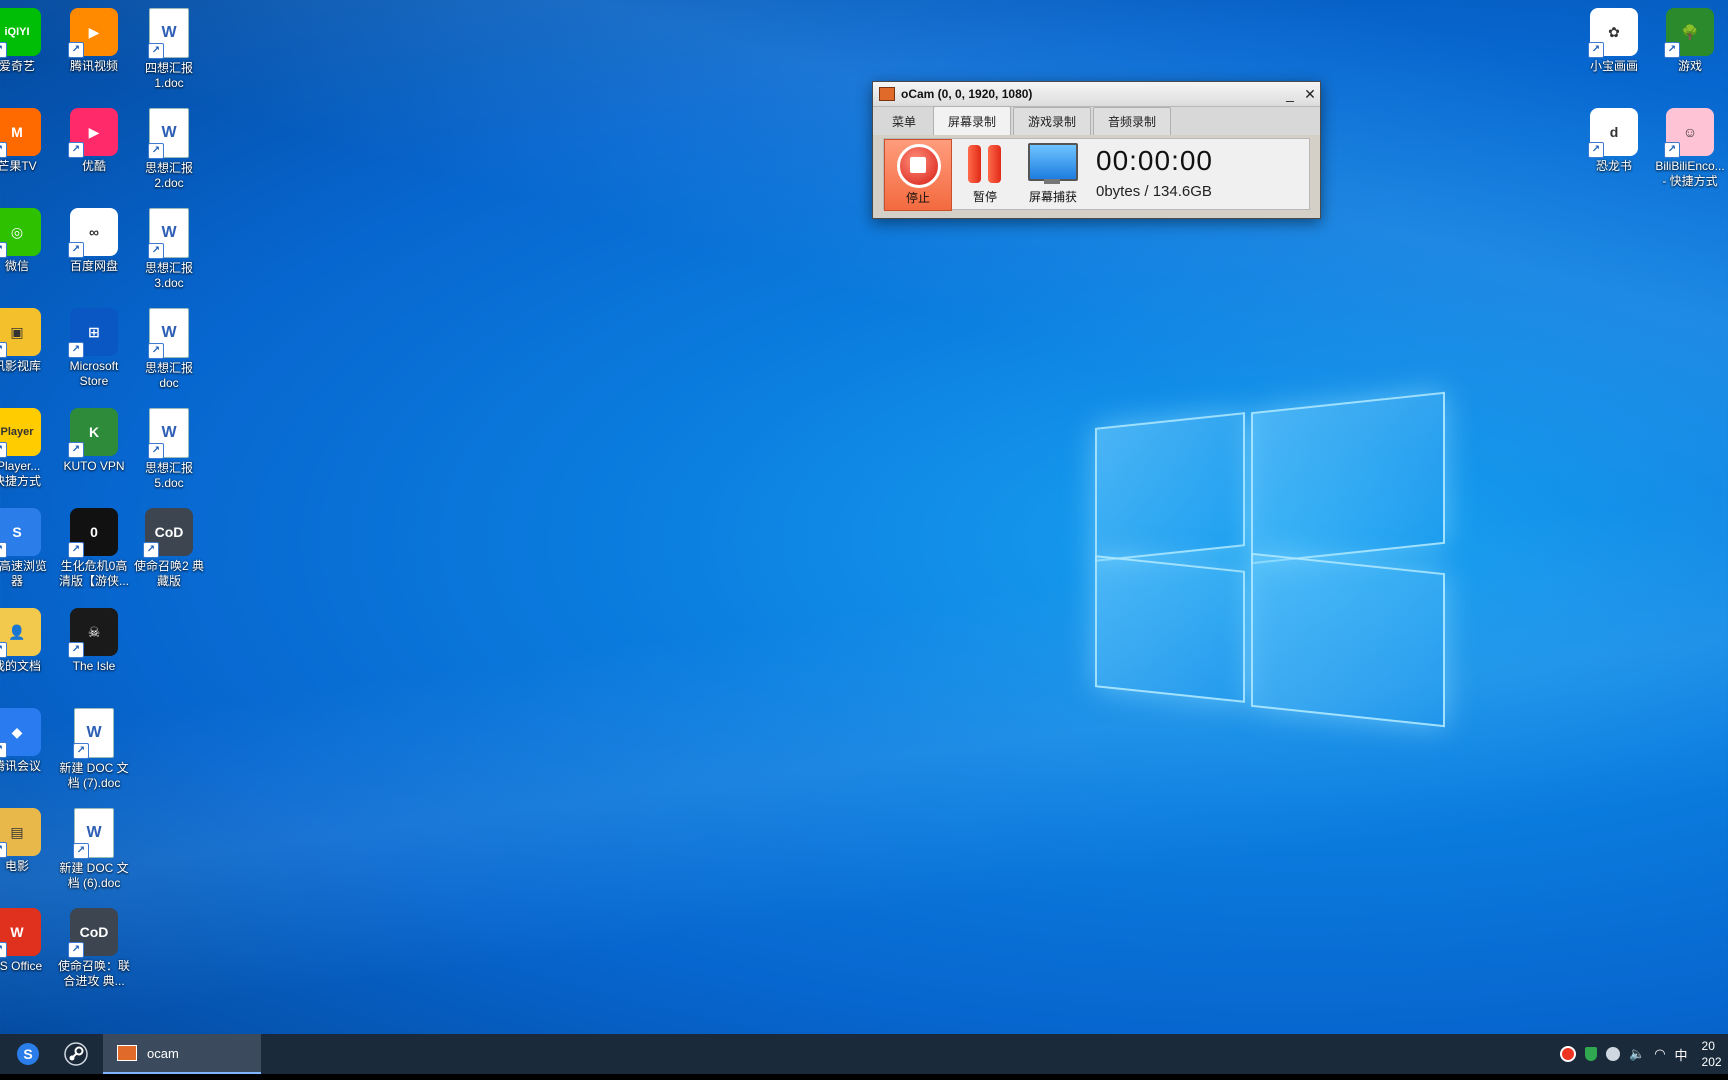  Describe the element at coordinates (864, 1077) in the screenshot. I see `screen-bottom-edge` at that location.